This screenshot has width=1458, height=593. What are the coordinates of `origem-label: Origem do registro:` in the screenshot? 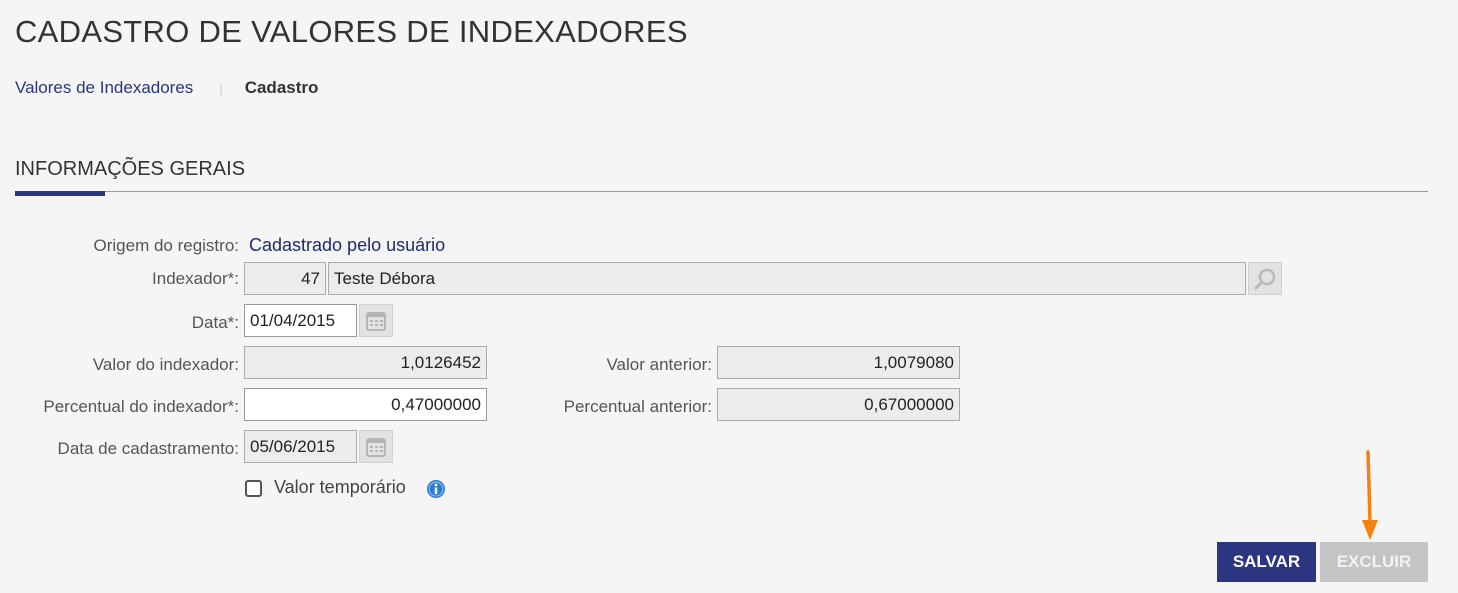 It's located at (166, 245).